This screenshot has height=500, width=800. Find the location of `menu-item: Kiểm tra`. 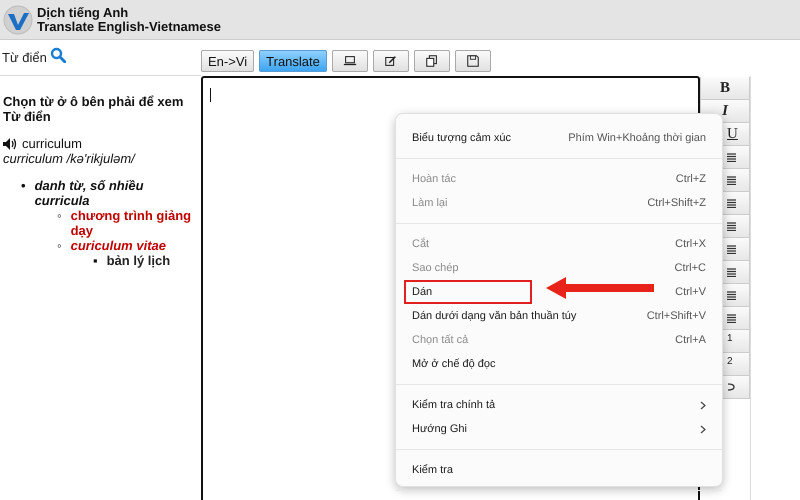

menu-item: Kiểm tra is located at coordinates (559, 470).